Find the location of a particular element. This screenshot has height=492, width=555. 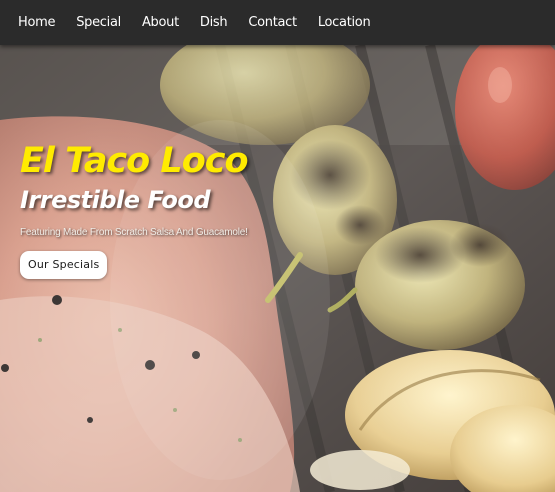

nav-item-about: About is located at coordinates (160, 22).